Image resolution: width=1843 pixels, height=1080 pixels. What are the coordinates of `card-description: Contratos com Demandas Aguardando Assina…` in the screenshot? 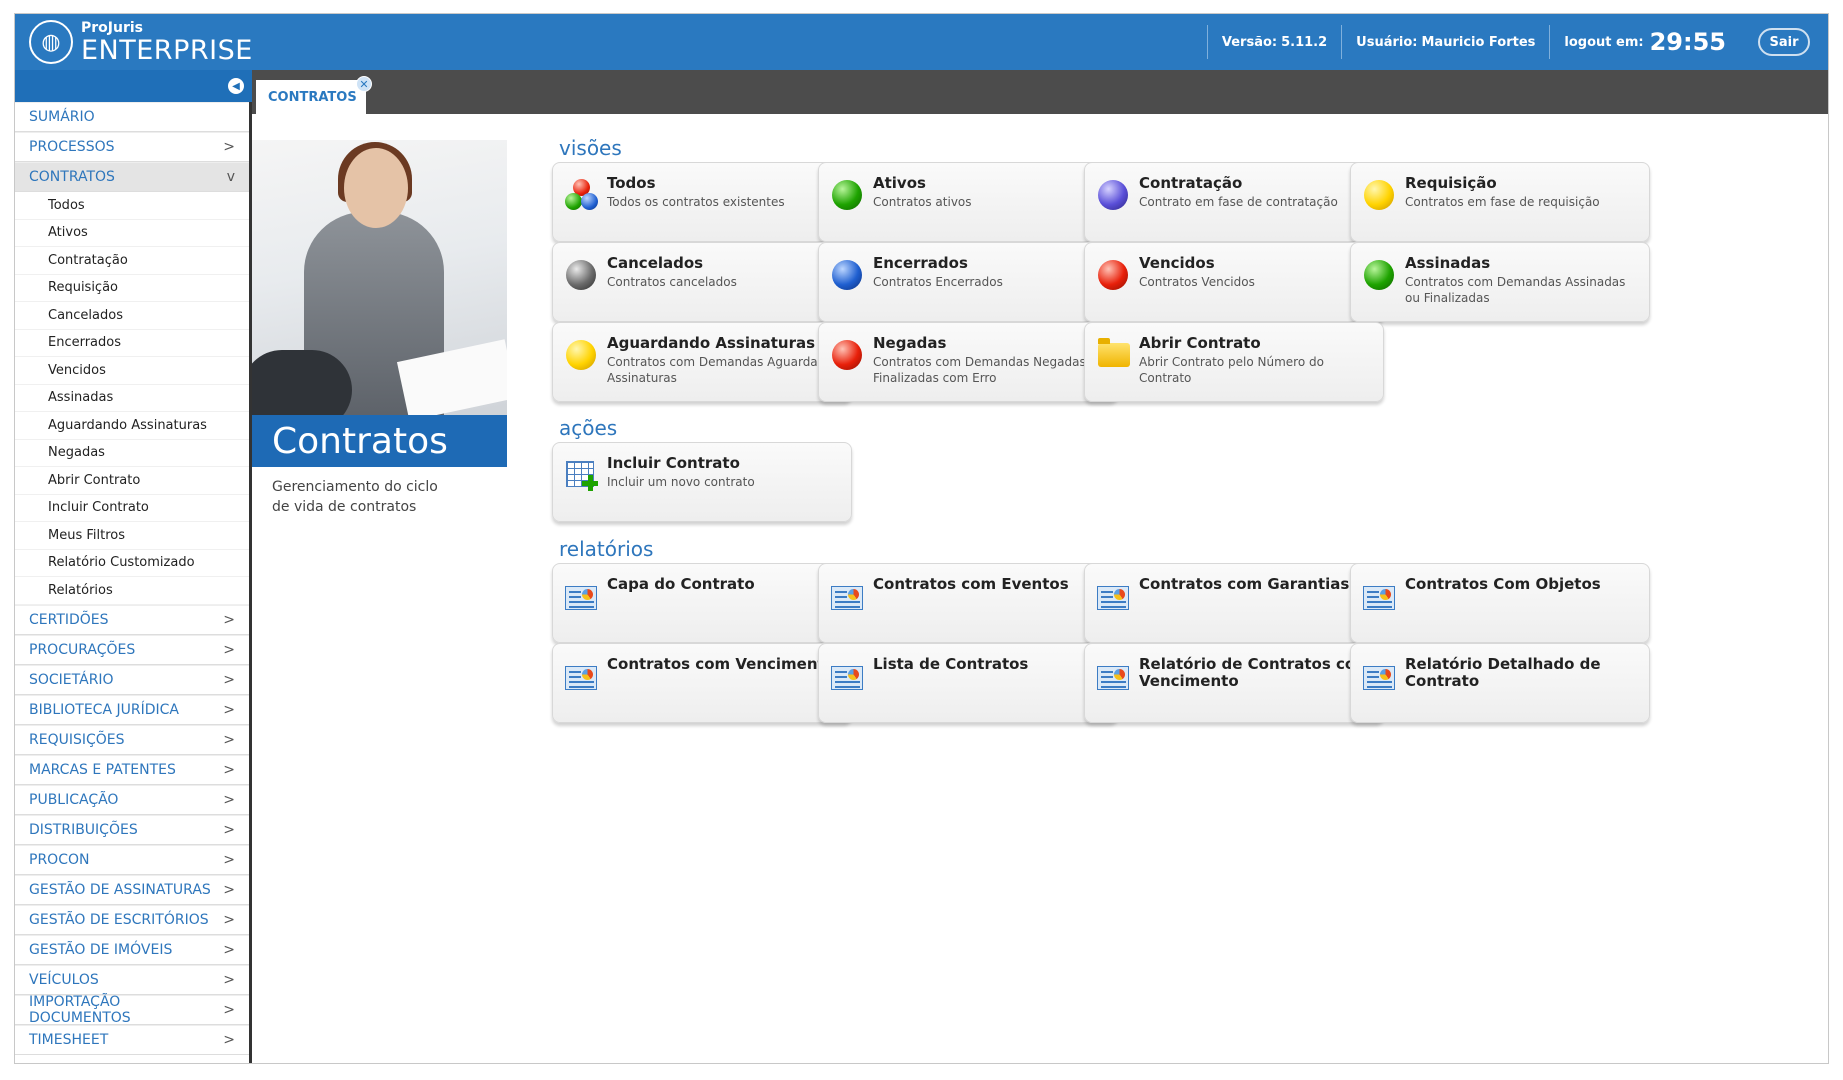 It's located at (724, 370).